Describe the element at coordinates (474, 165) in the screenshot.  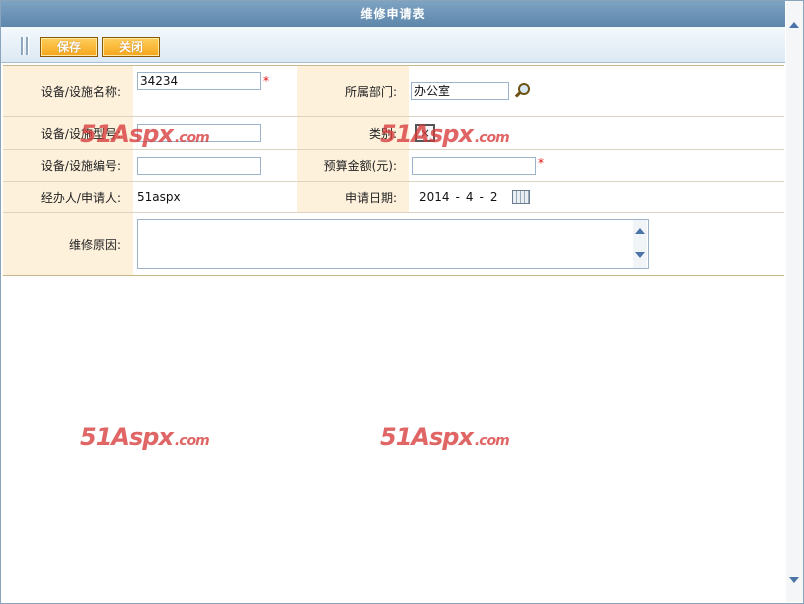
I see `budget-input` at that location.